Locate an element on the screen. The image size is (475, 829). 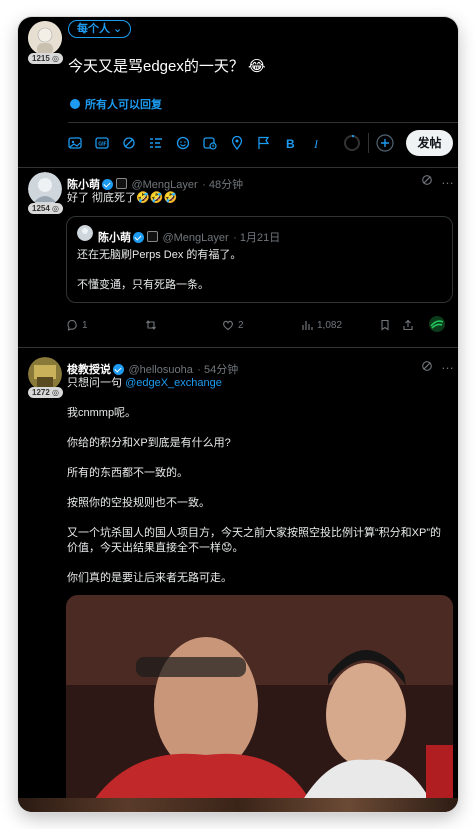
reply-count: 1 is located at coordinates (85, 325).